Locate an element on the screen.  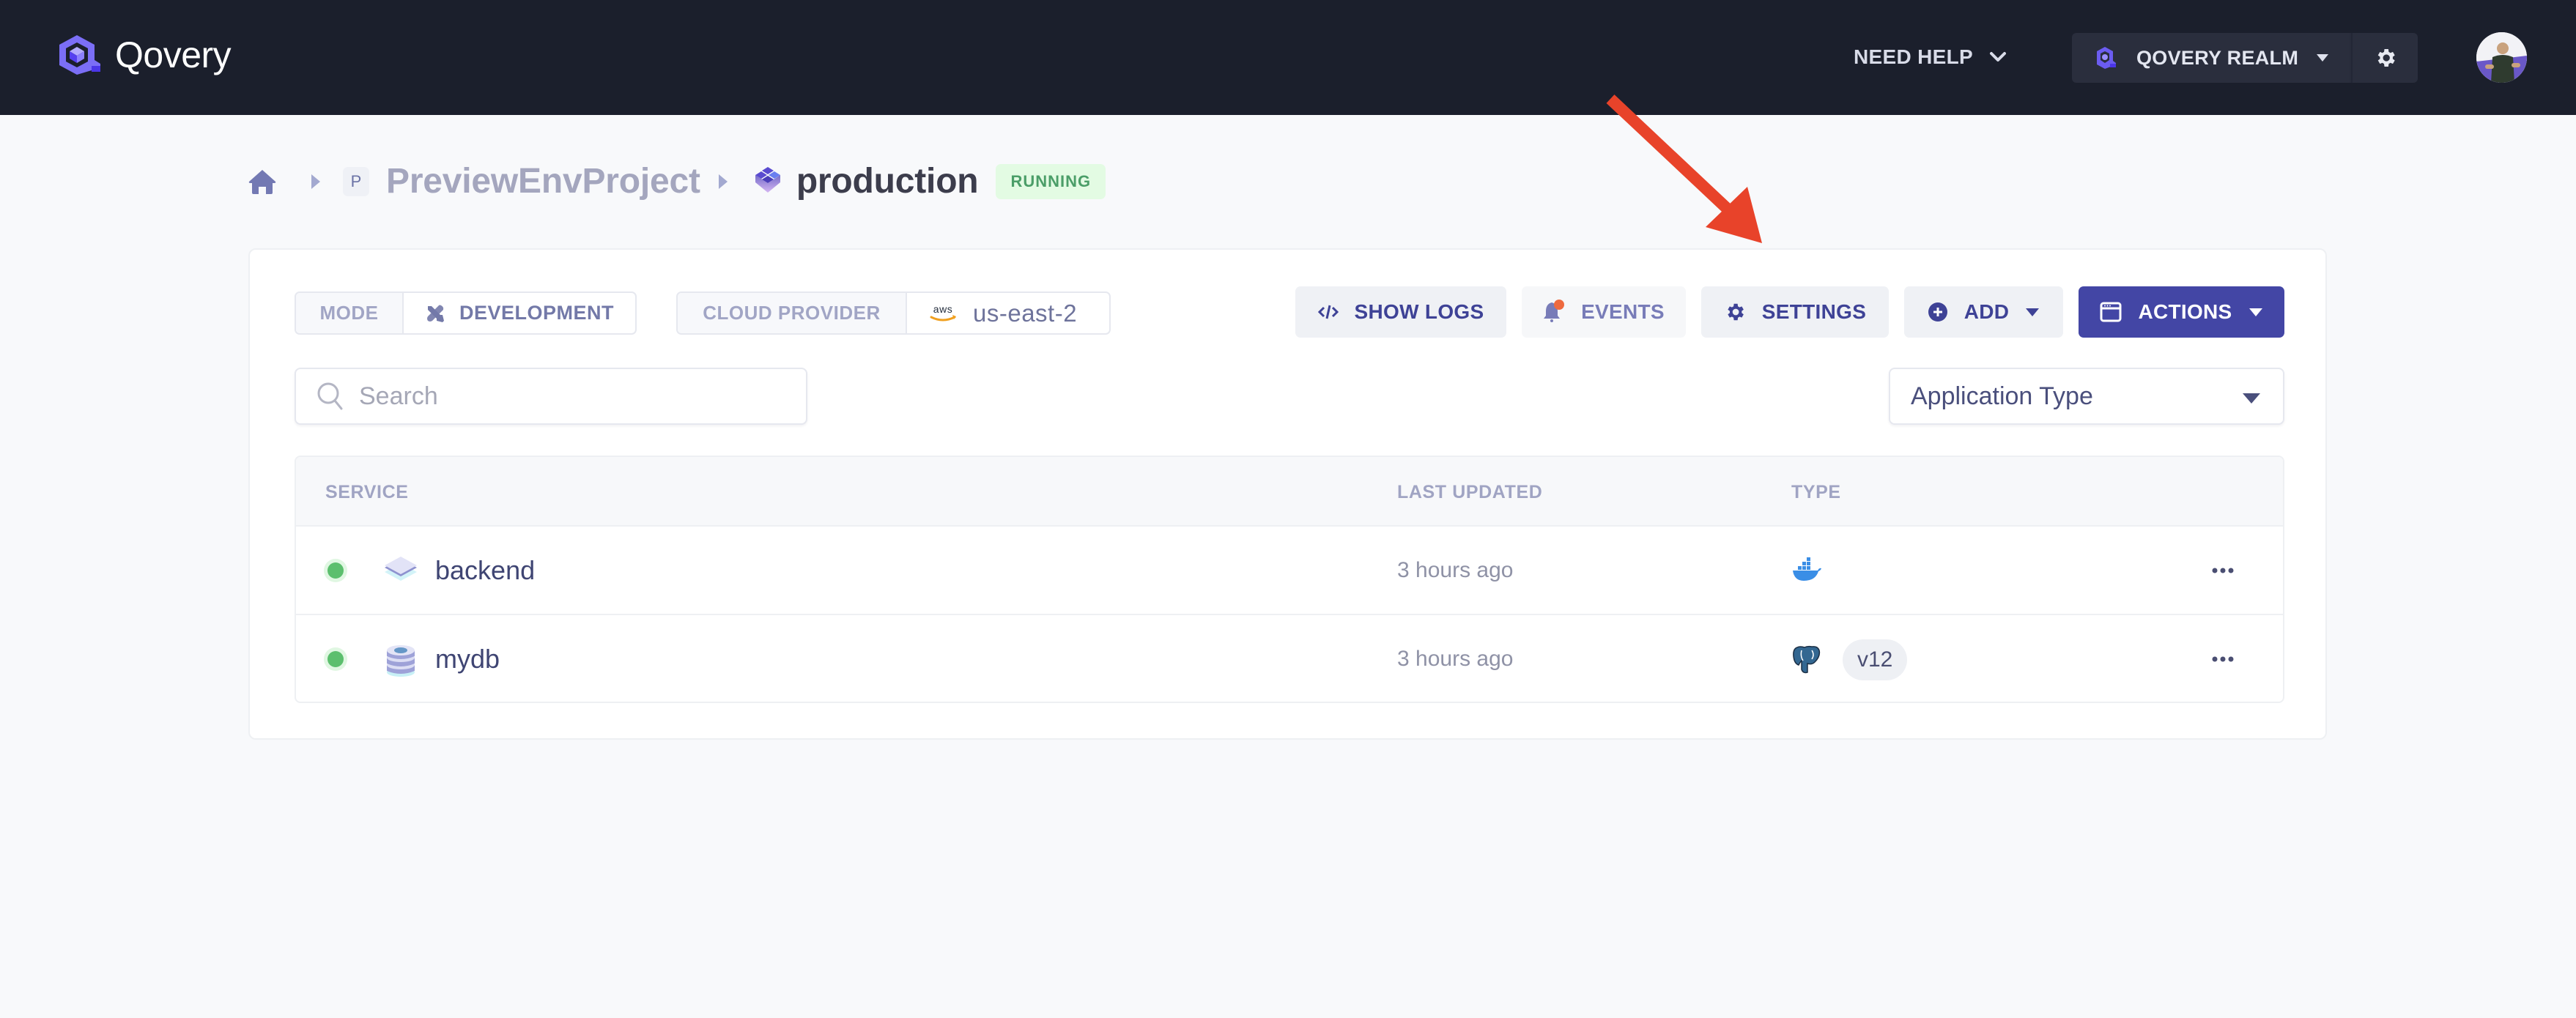
docker-icon is located at coordinates (1807, 569).